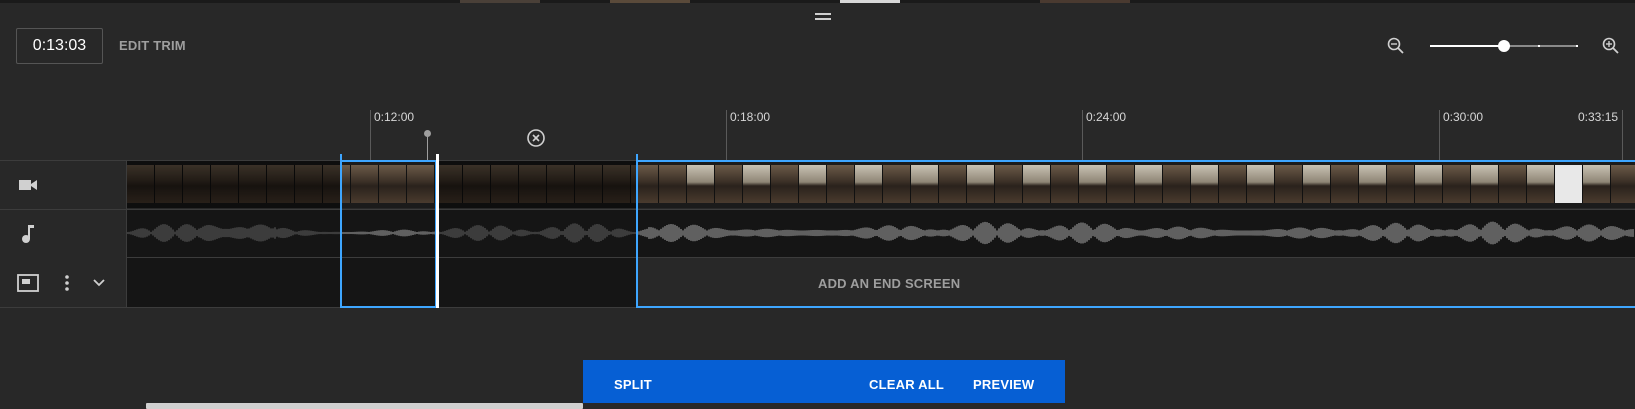 The image size is (1635, 409). I want to click on audio-track, so click(881, 233).